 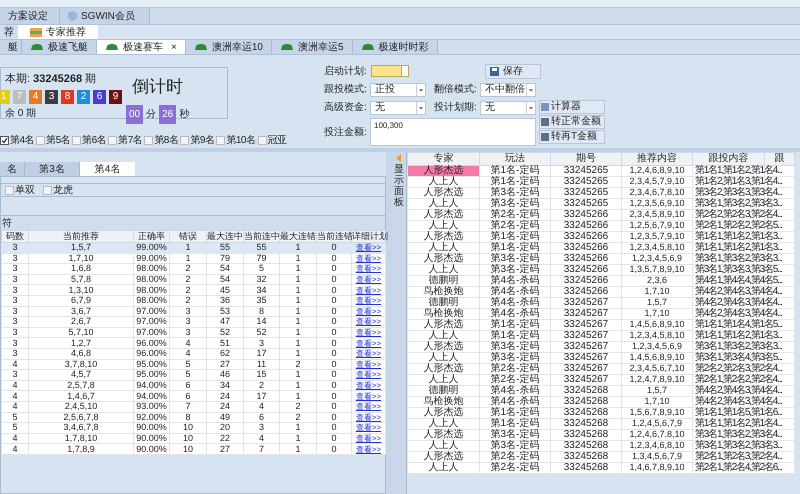 I want to click on game-tab: 澳洲幸运5, so click(x=312, y=47).